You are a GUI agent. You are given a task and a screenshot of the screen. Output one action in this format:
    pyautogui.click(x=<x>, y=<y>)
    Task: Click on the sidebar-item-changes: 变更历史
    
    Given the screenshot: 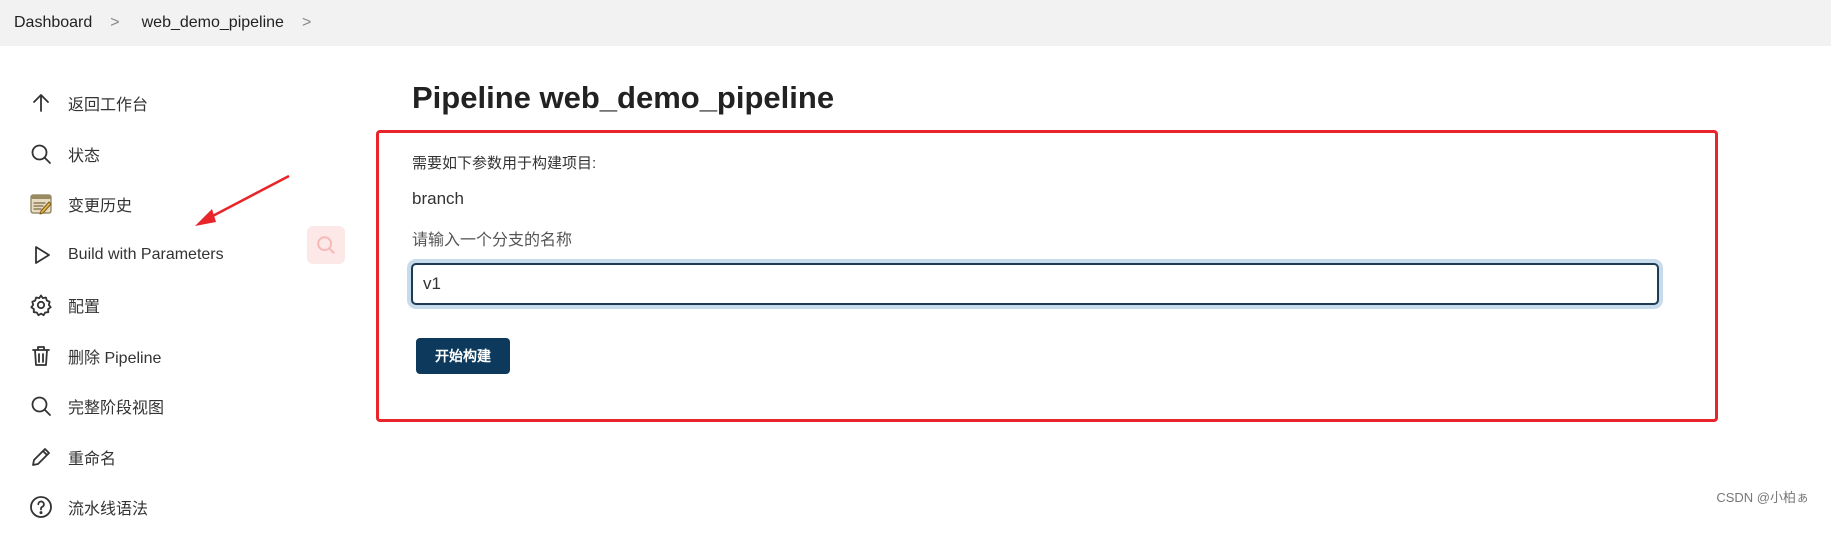 What is the action you would take?
    pyautogui.click(x=126, y=204)
    